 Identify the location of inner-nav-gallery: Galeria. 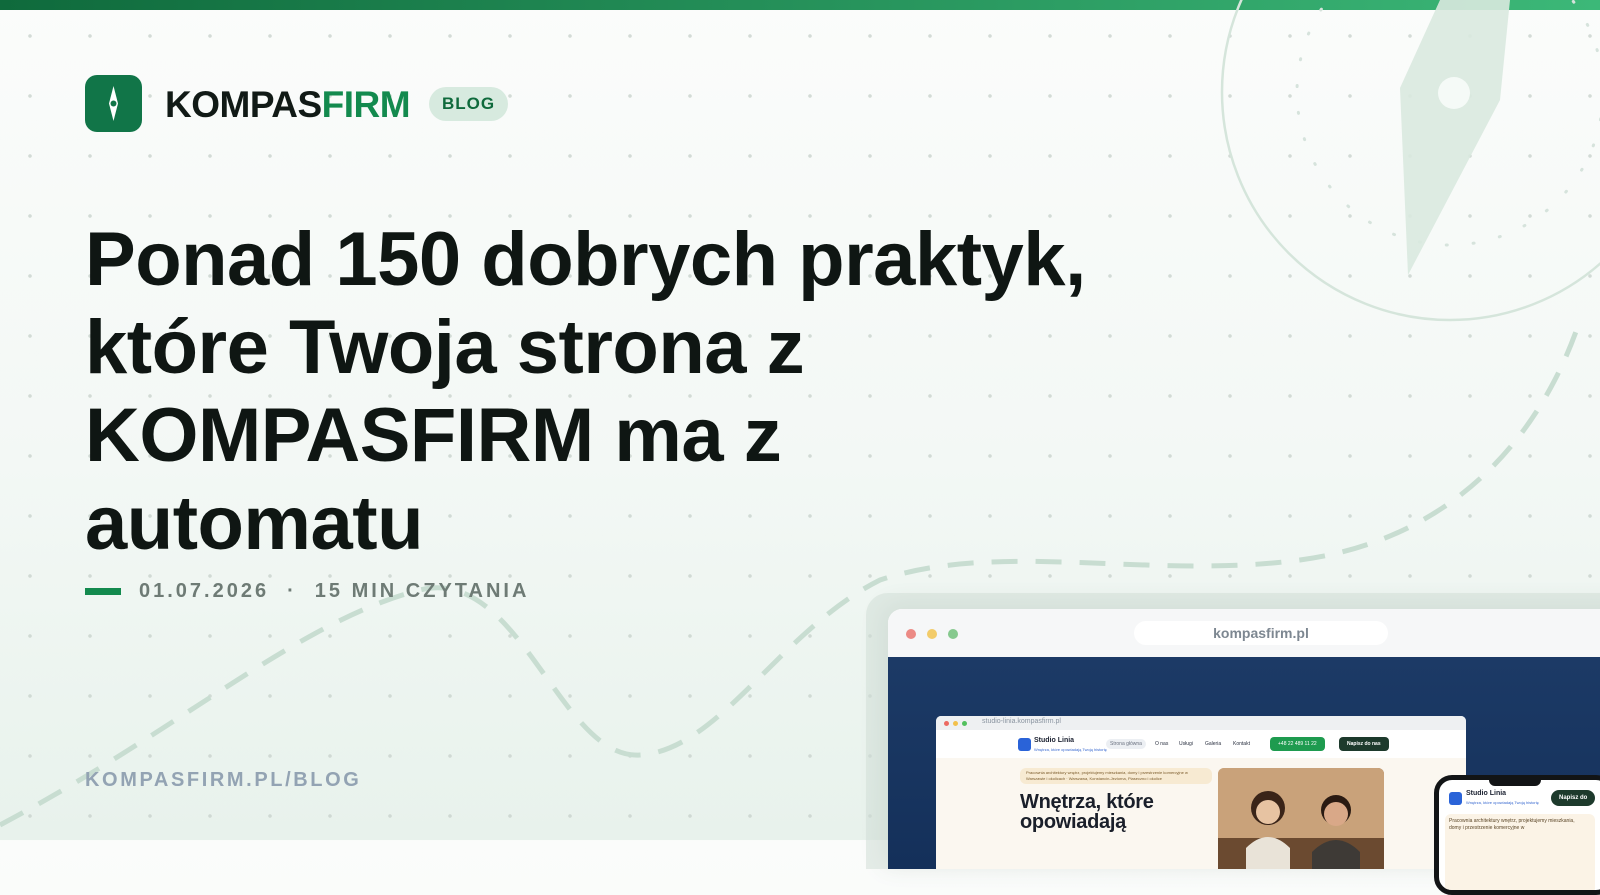
(1213, 744).